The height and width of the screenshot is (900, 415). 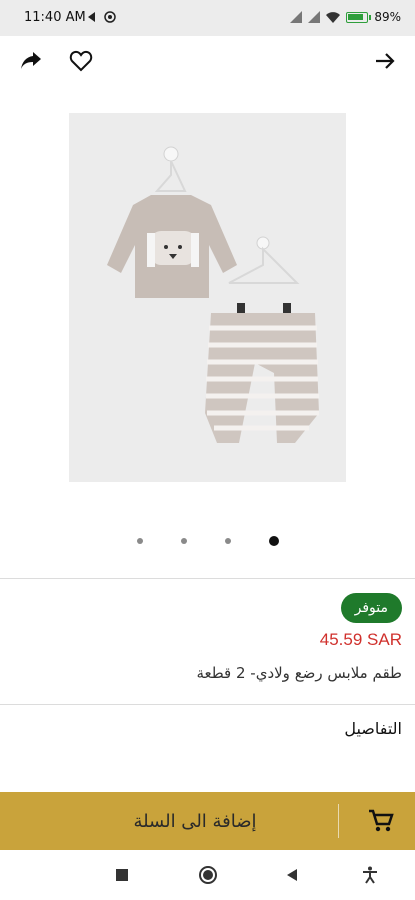 I want to click on accessibility-icon, so click(x=370, y=875).